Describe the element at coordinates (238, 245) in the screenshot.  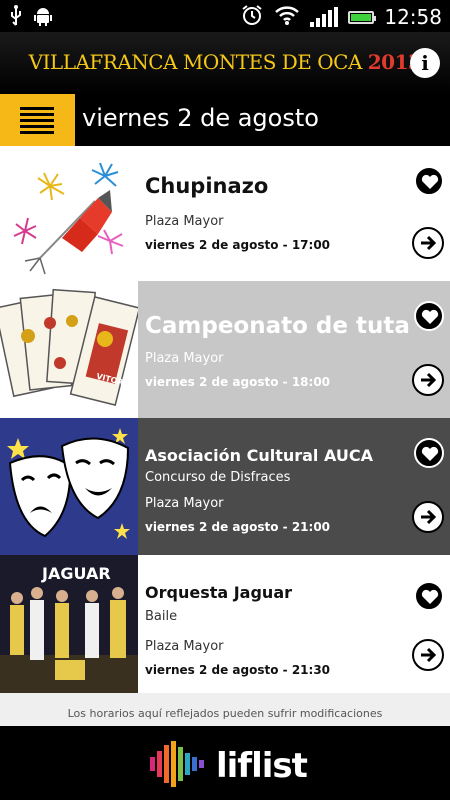
I see `event-datetime: viernes 2 de agosto - 17:00` at that location.